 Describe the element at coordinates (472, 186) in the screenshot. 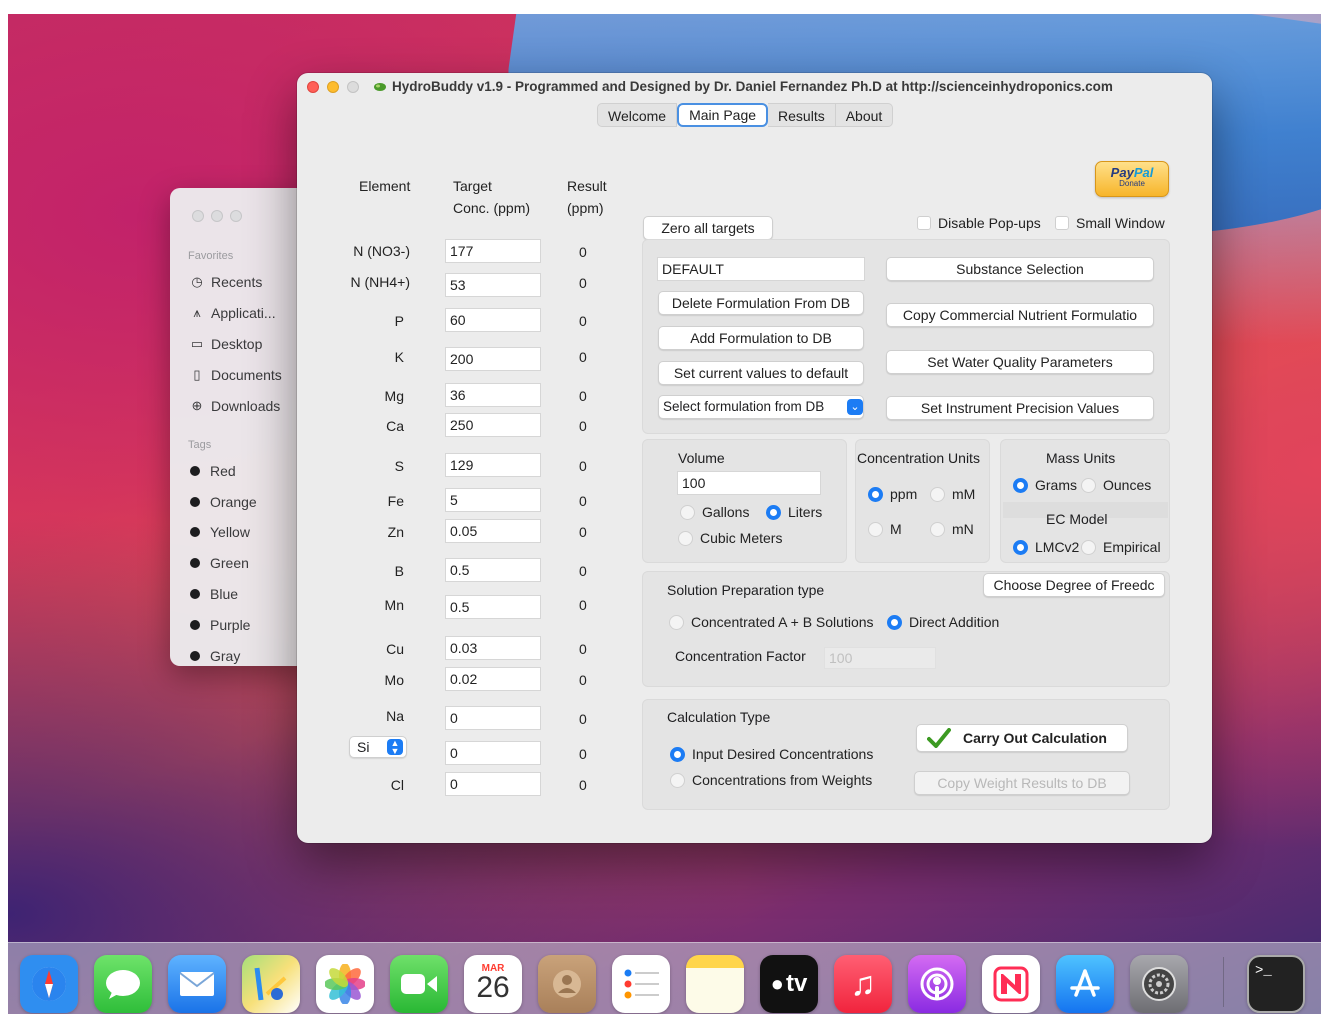

I see `header-target-line1: Target` at that location.